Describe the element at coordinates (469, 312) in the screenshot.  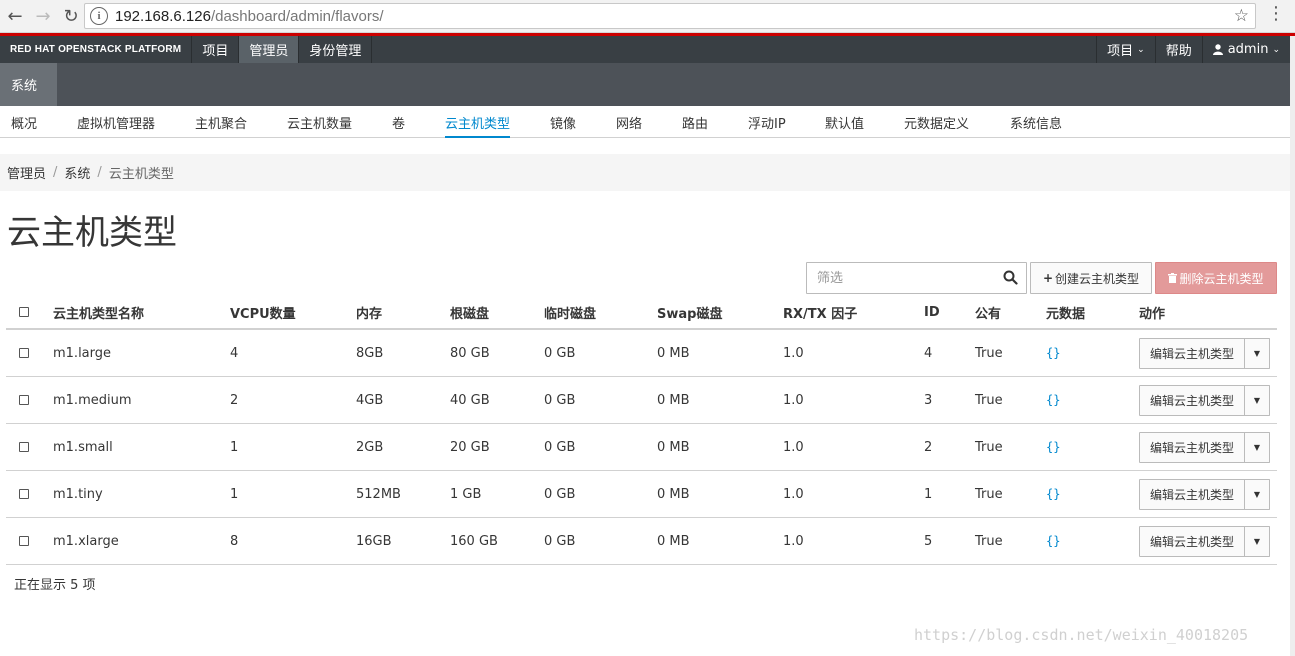
I see `header-root-disk: 根磁盘` at that location.